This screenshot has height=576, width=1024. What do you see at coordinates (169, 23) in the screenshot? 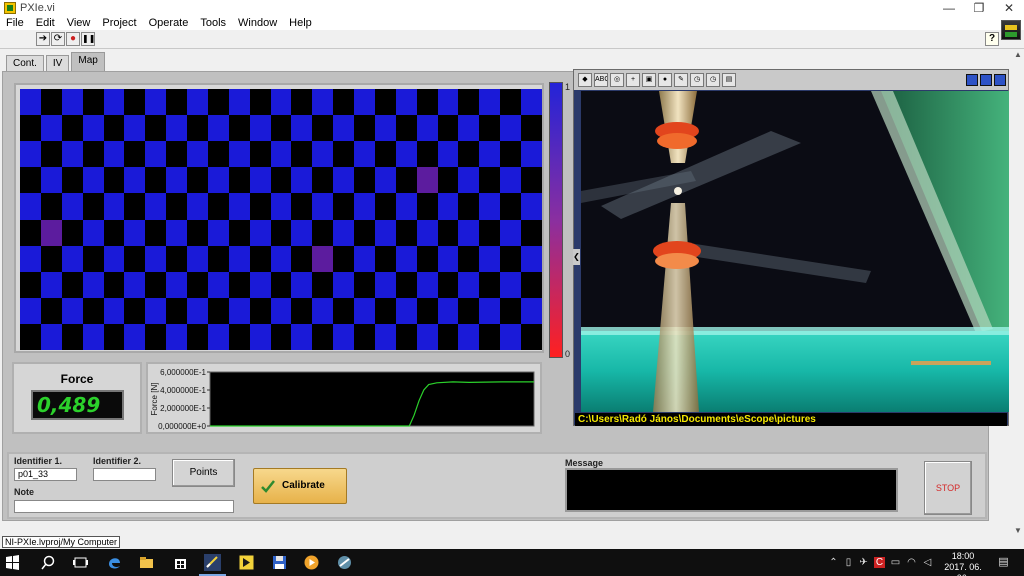
I see `menu-operate: Operate` at bounding box center [169, 23].